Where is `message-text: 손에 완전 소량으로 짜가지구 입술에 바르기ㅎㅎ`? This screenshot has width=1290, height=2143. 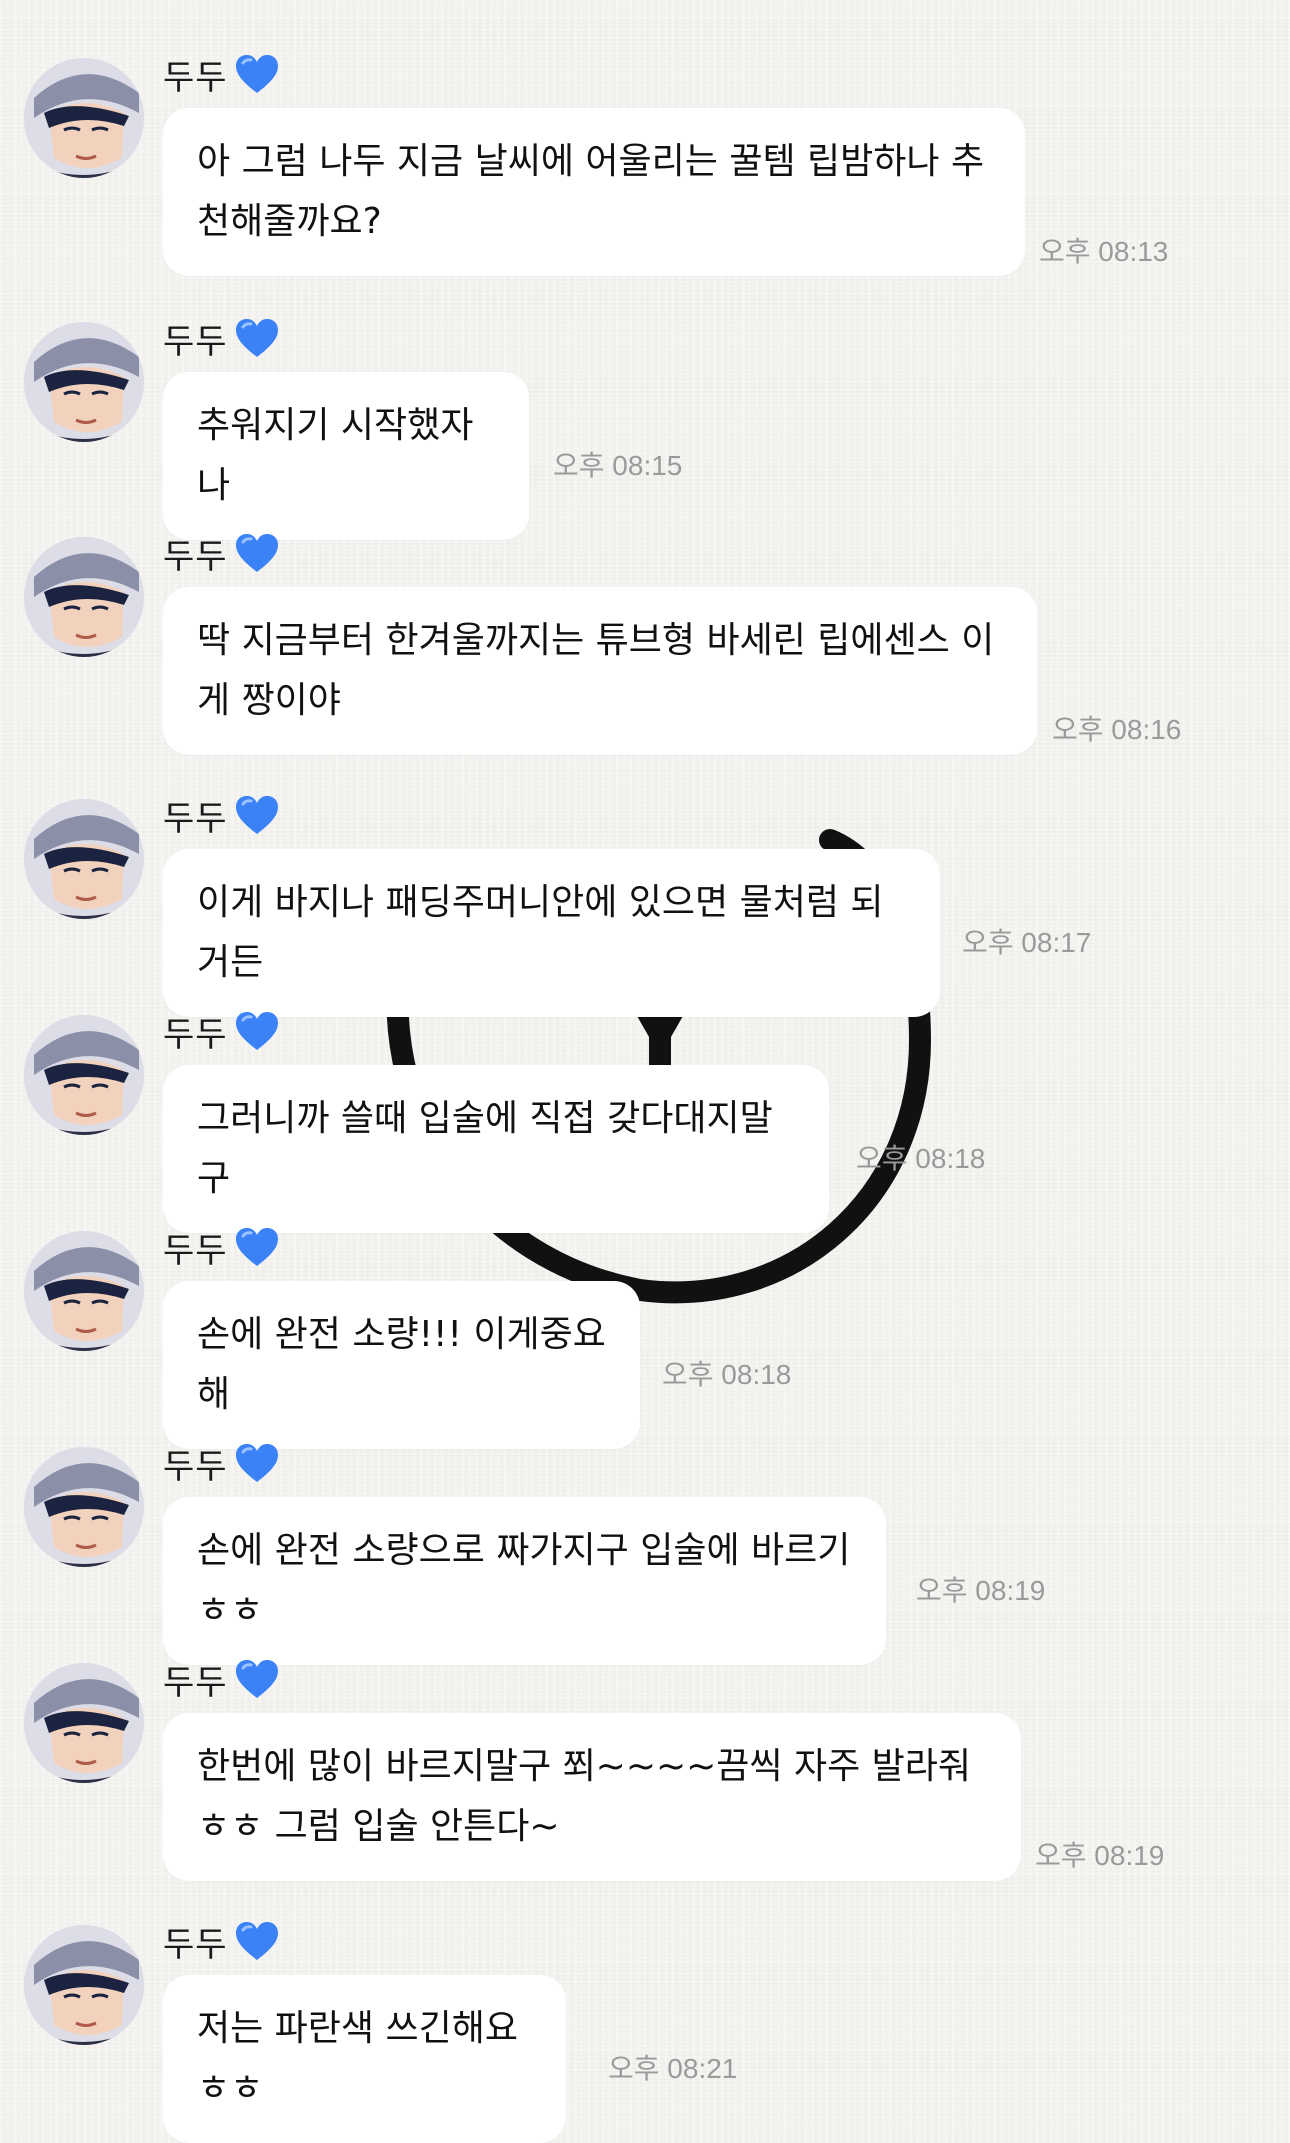
message-text: 손에 완전 소량으로 짜가지구 입술에 바르기ㅎㅎ is located at coordinates (524, 1580).